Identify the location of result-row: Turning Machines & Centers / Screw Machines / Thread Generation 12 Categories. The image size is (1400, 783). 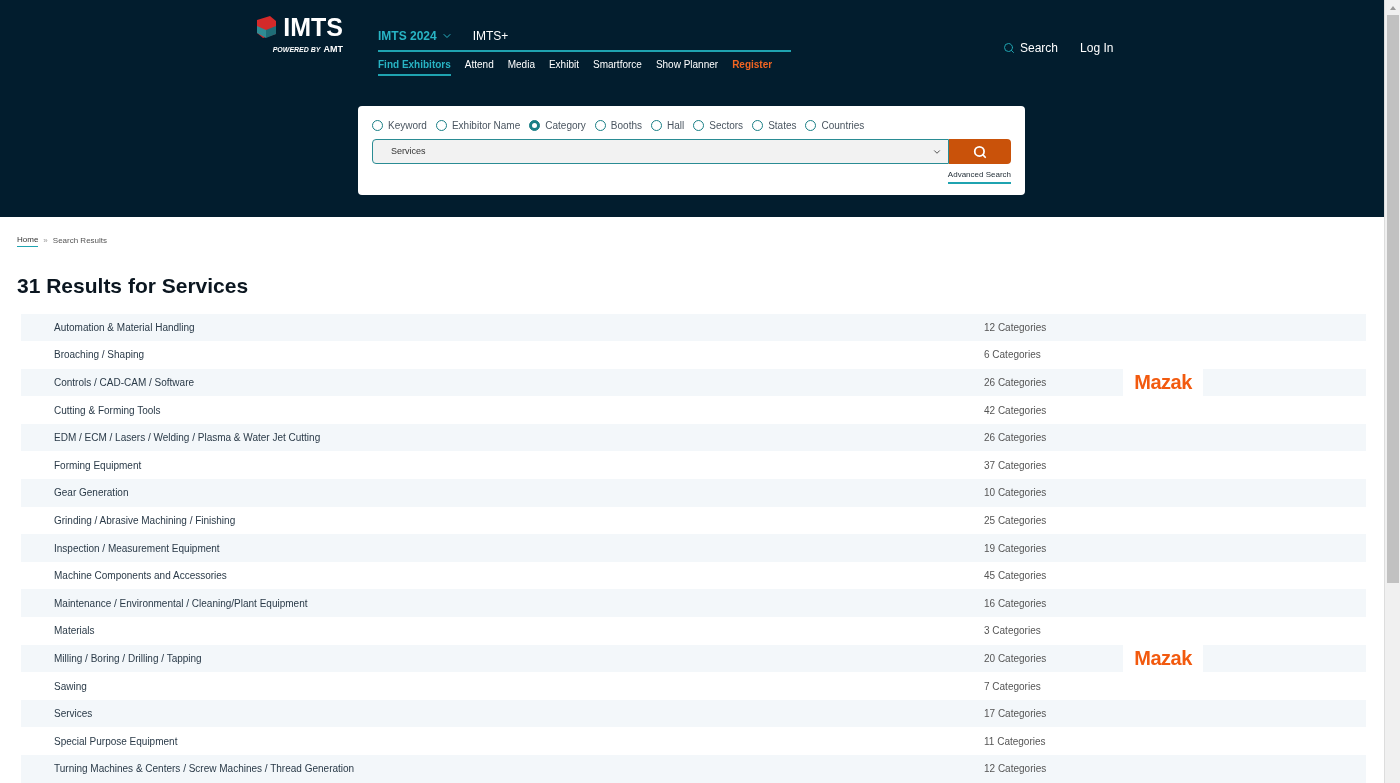
(693, 769).